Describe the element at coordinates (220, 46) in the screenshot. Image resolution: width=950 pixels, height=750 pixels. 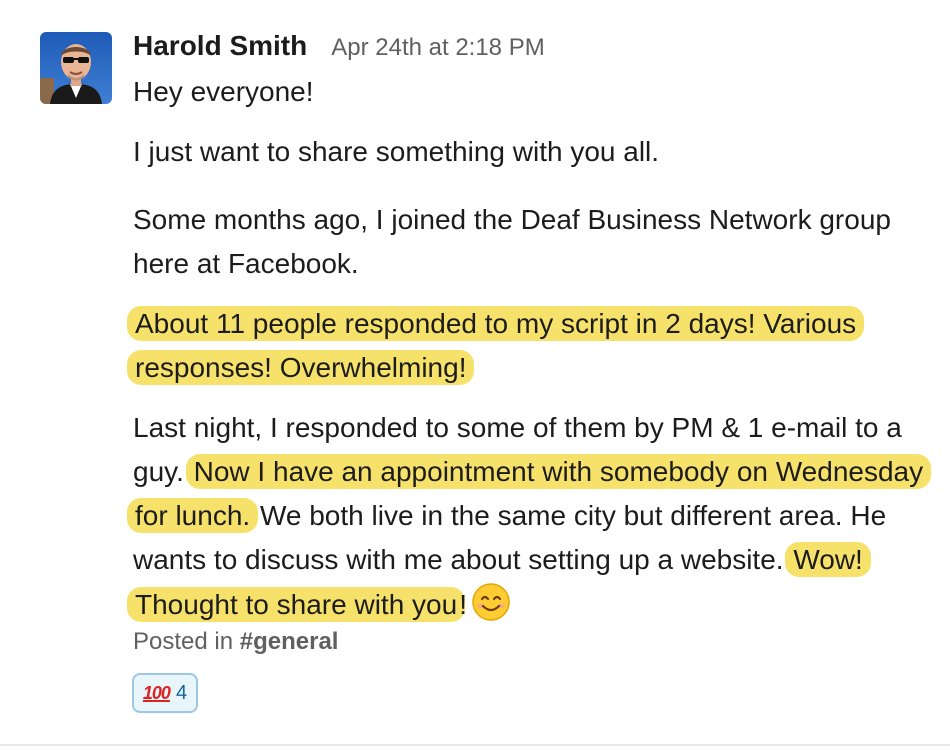
I see `author-name: Harold Smith` at that location.